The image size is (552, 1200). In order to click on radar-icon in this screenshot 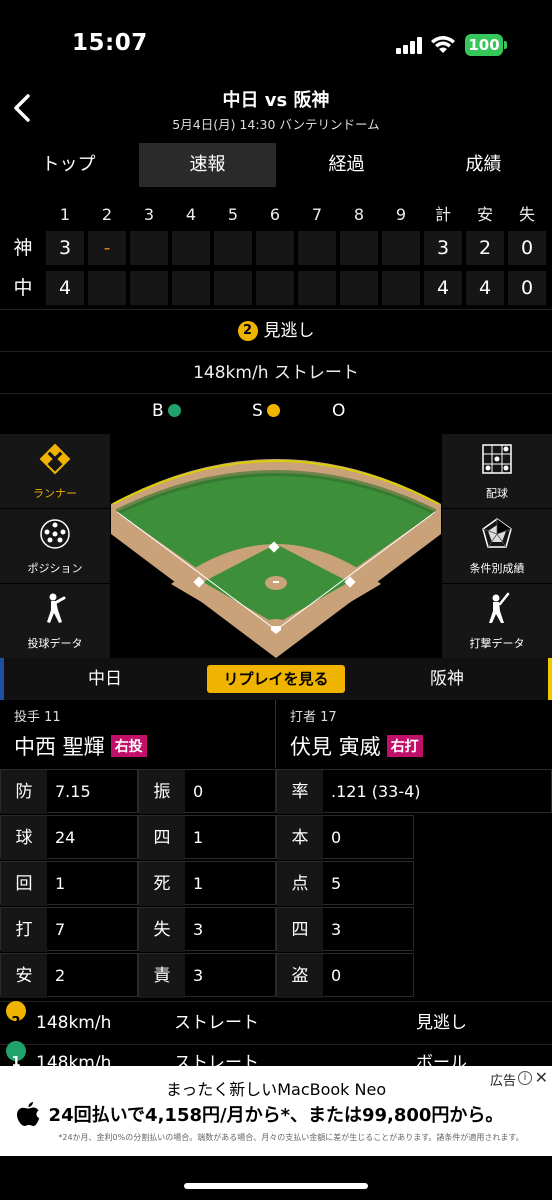, I will do `click(497, 533)`.